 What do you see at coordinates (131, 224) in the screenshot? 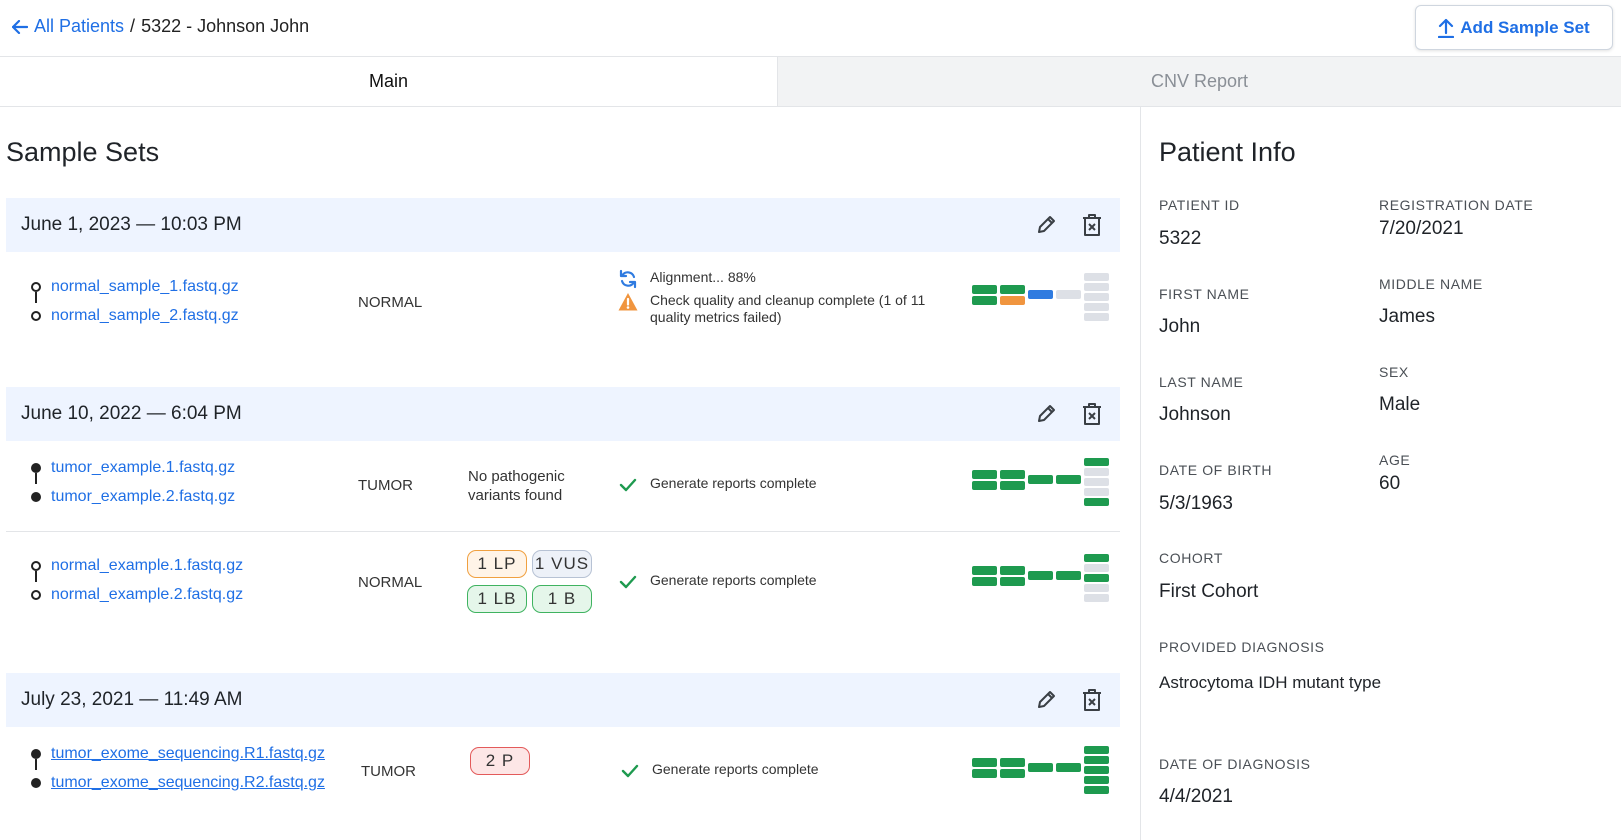
I see `sample-set-date: June 1, 2023 — 10:03 PM` at bounding box center [131, 224].